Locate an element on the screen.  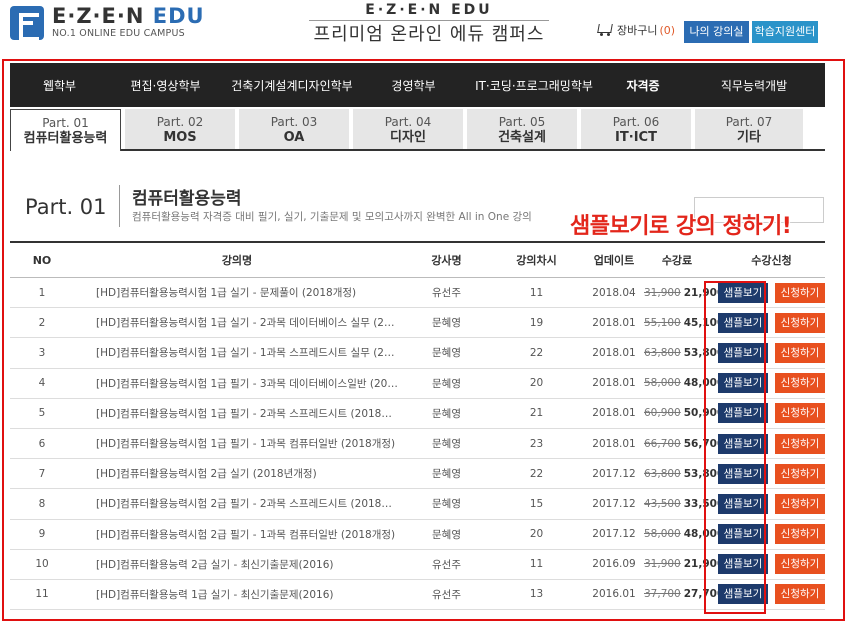
header-title: 강의명 is located at coordinates (237, 260).